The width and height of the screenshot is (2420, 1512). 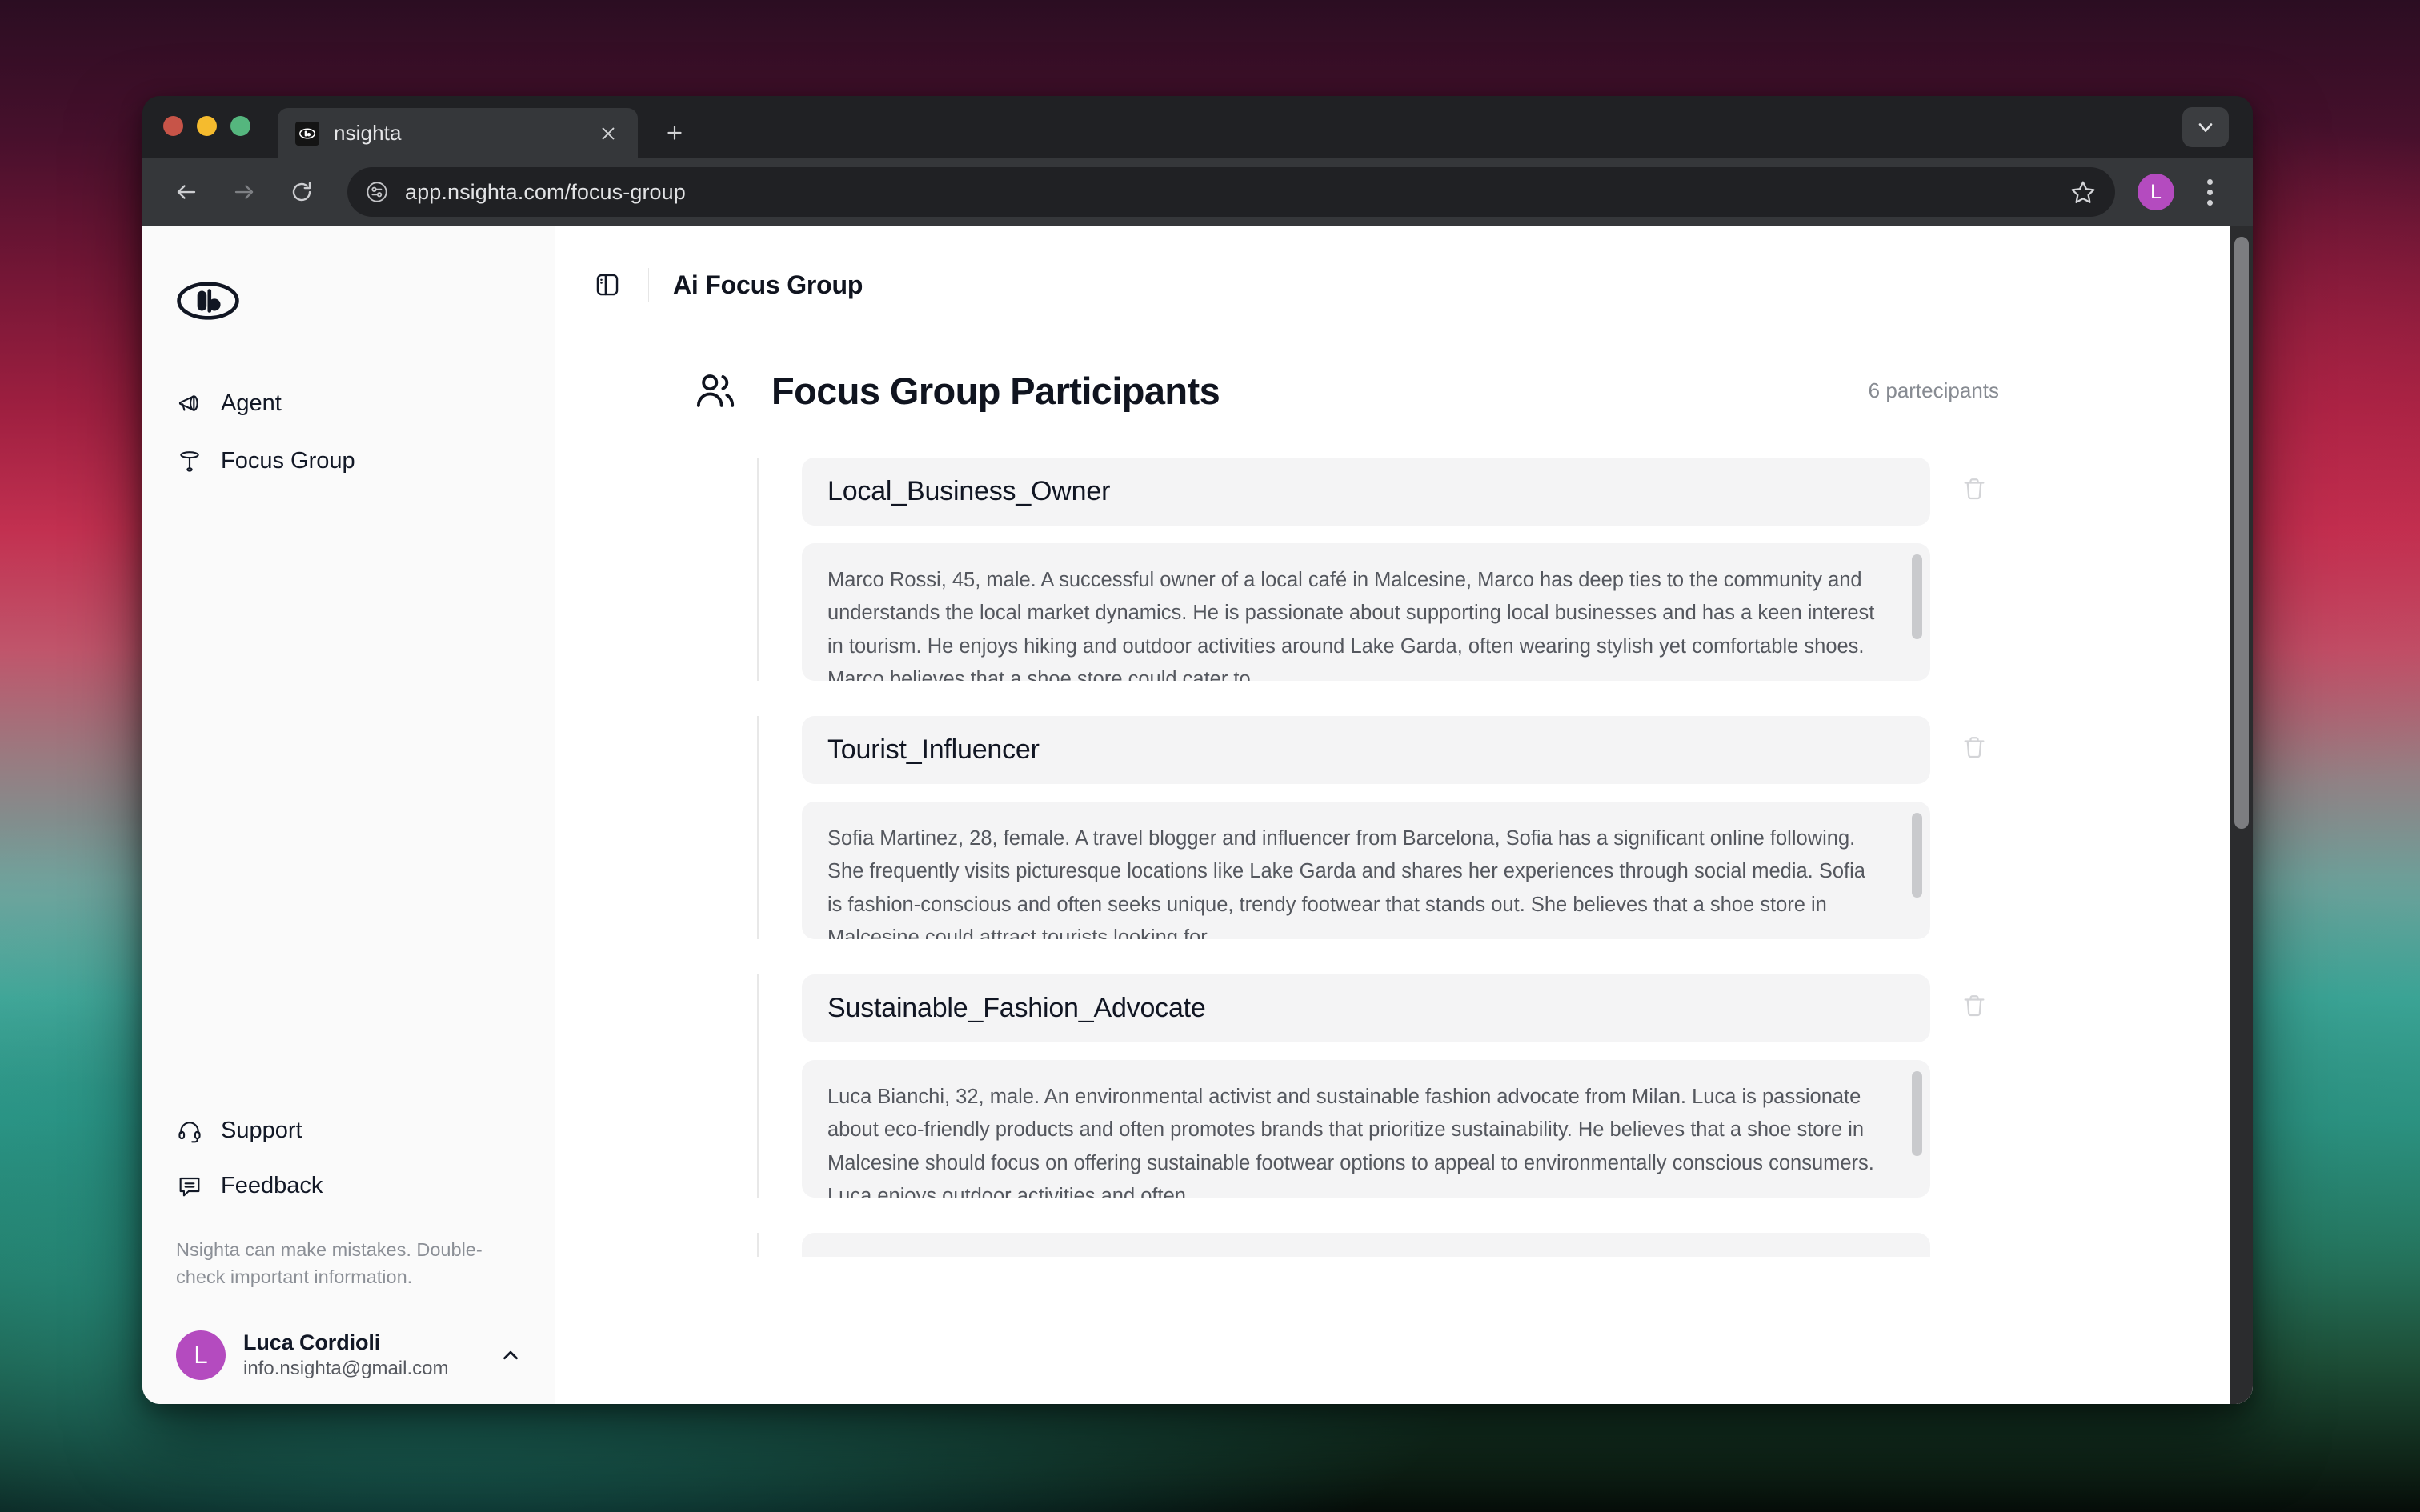 What do you see at coordinates (607, 285) in the screenshot?
I see `panel-left-icon` at bounding box center [607, 285].